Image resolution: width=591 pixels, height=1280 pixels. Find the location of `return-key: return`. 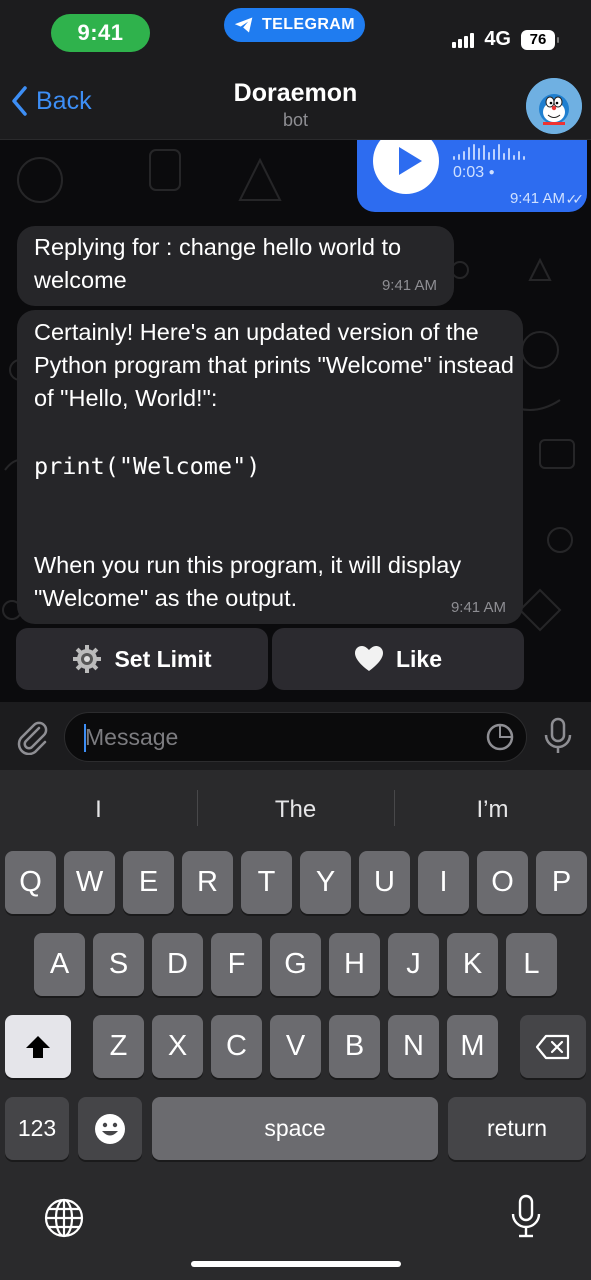

return-key: return is located at coordinates (517, 1128).